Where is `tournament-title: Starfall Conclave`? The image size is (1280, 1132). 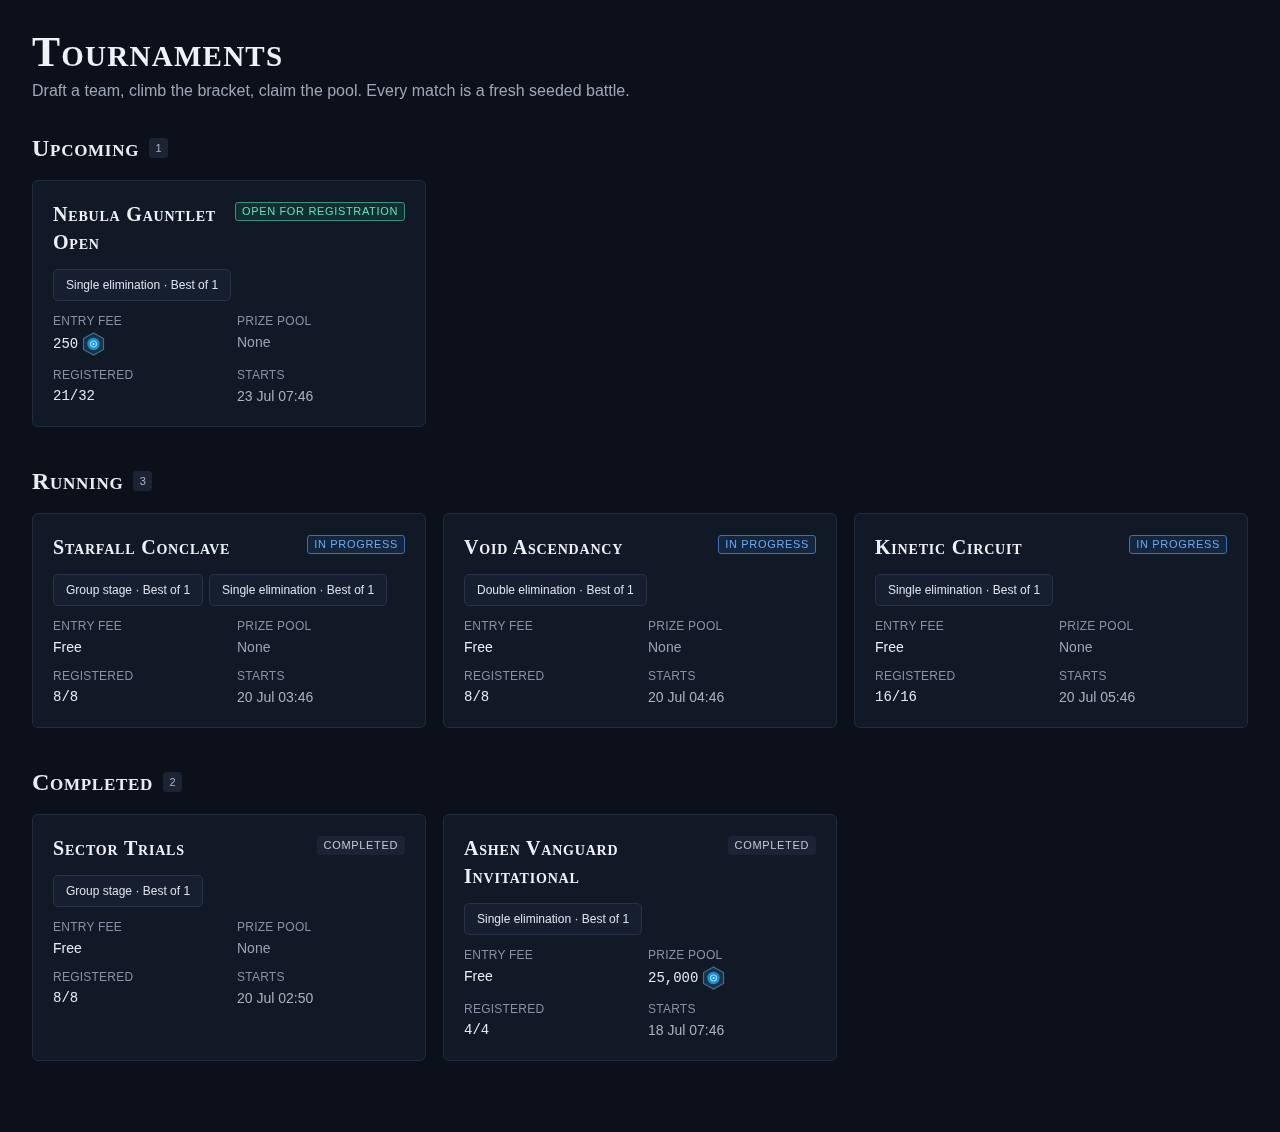 tournament-title: Starfall Conclave is located at coordinates (142, 547).